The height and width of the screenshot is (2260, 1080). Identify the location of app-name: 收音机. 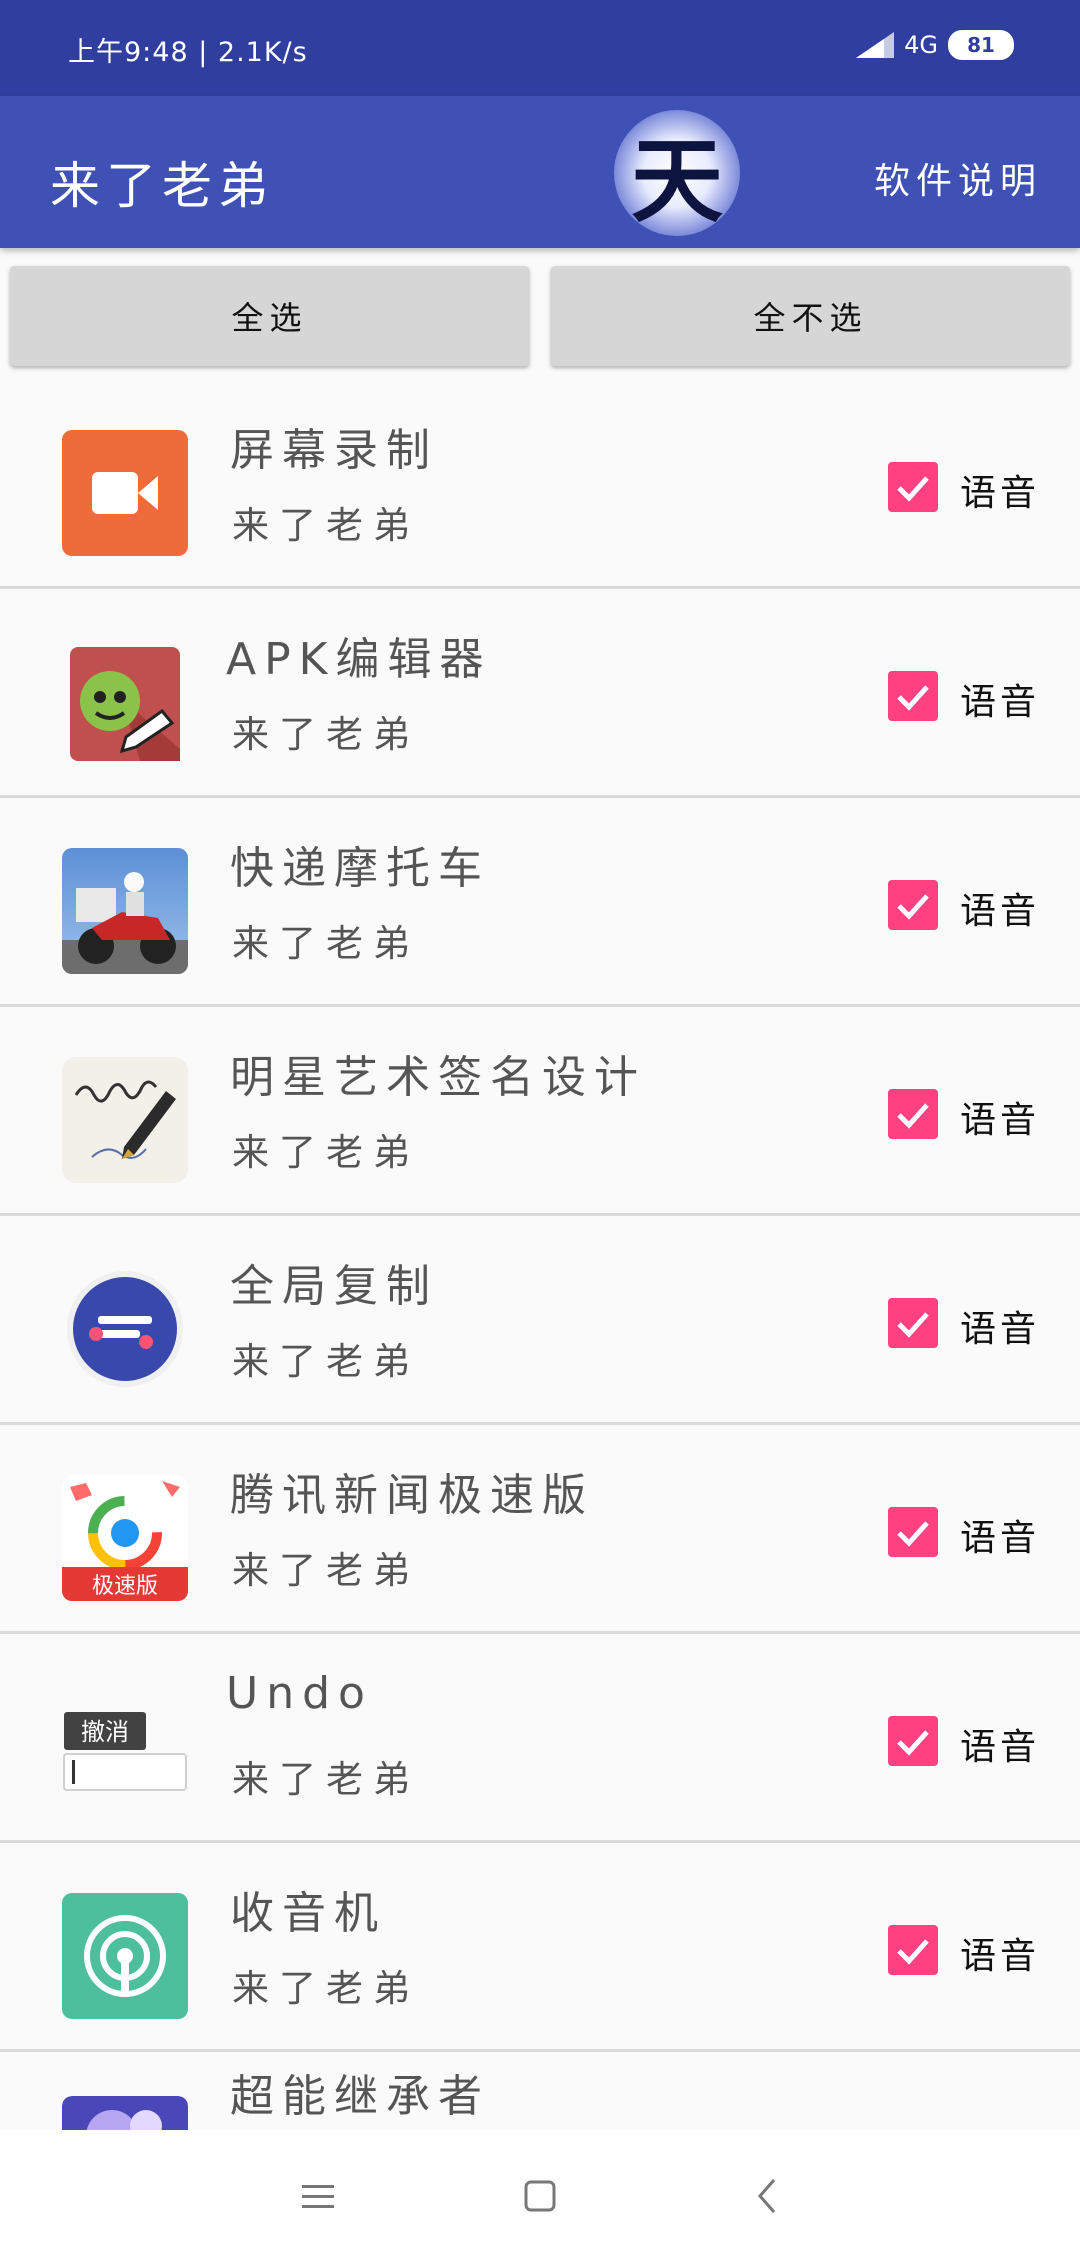
(308, 1913).